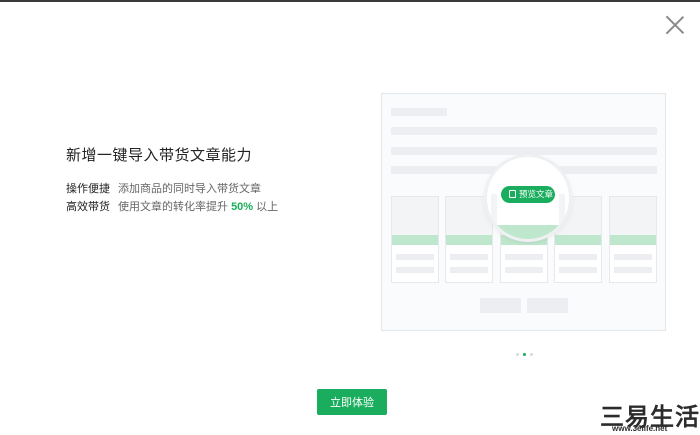 The width and height of the screenshot is (700, 435). What do you see at coordinates (88, 189) in the screenshot?
I see `feature-label: 操作便捷` at bounding box center [88, 189].